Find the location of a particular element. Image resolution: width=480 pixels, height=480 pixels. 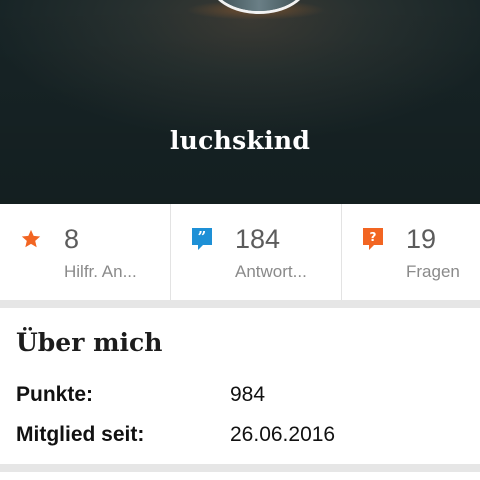

stat-value: 8 is located at coordinates (72, 239).